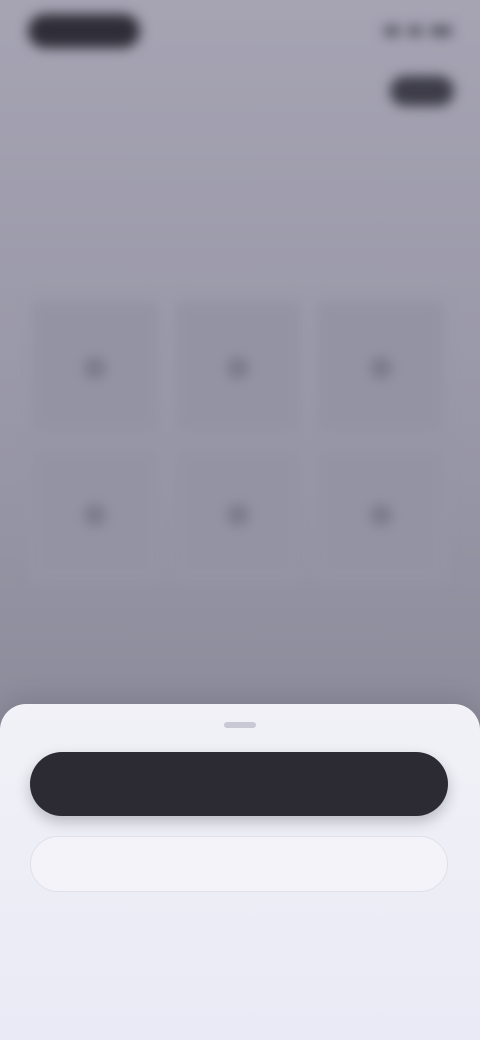 The width and height of the screenshot is (480, 1040). Describe the element at coordinates (415, 31) in the screenshot. I see `wifi-icon` at that location.